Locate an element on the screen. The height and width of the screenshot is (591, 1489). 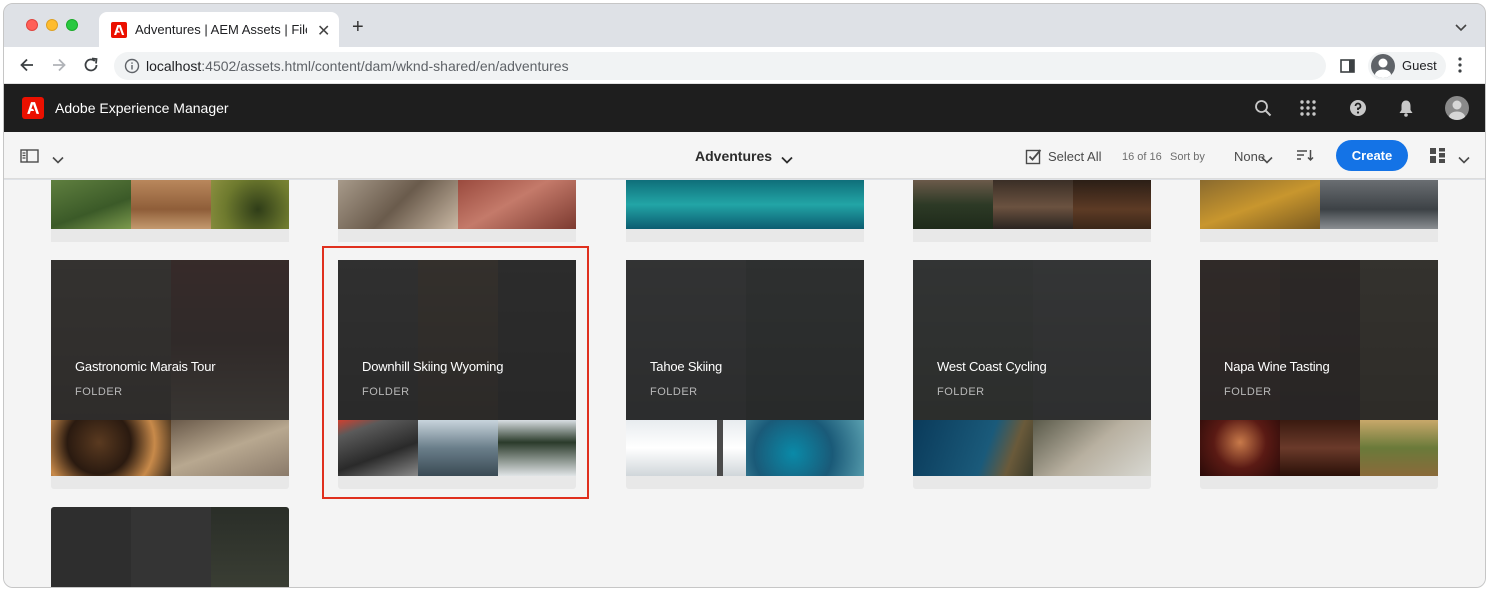
thumbnail-autumn-trail is located at coordinates (1260, 204).